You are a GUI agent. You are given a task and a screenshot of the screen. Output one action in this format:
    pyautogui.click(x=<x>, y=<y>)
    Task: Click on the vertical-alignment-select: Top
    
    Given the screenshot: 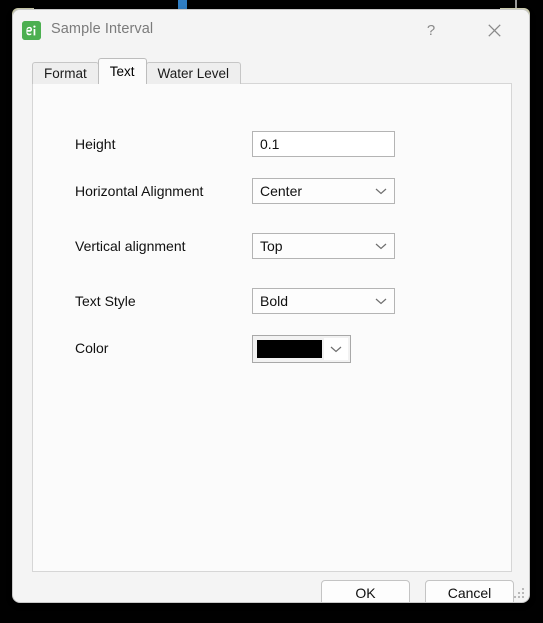 What is the action you would take?
    pyautogui.click(x=323, y=246)
    